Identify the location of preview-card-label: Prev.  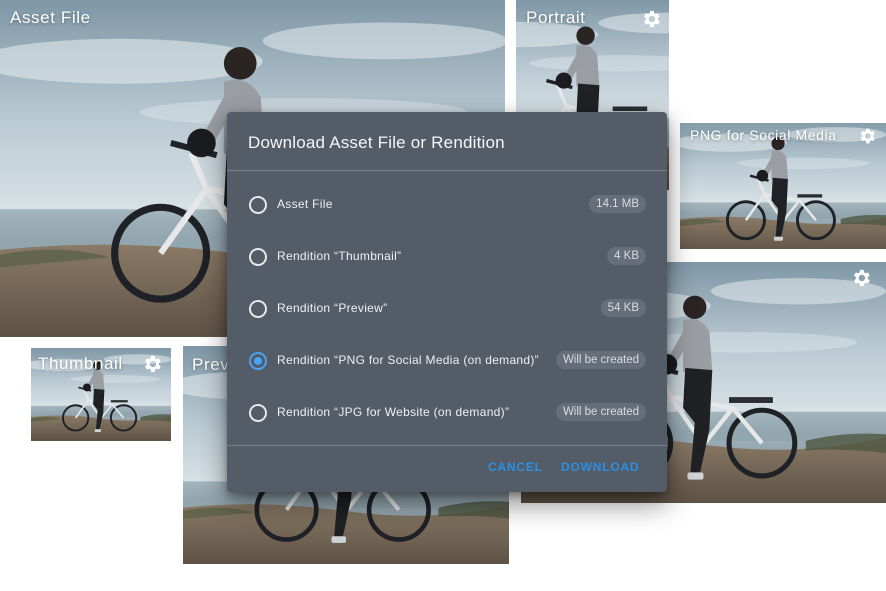
(211, 364).